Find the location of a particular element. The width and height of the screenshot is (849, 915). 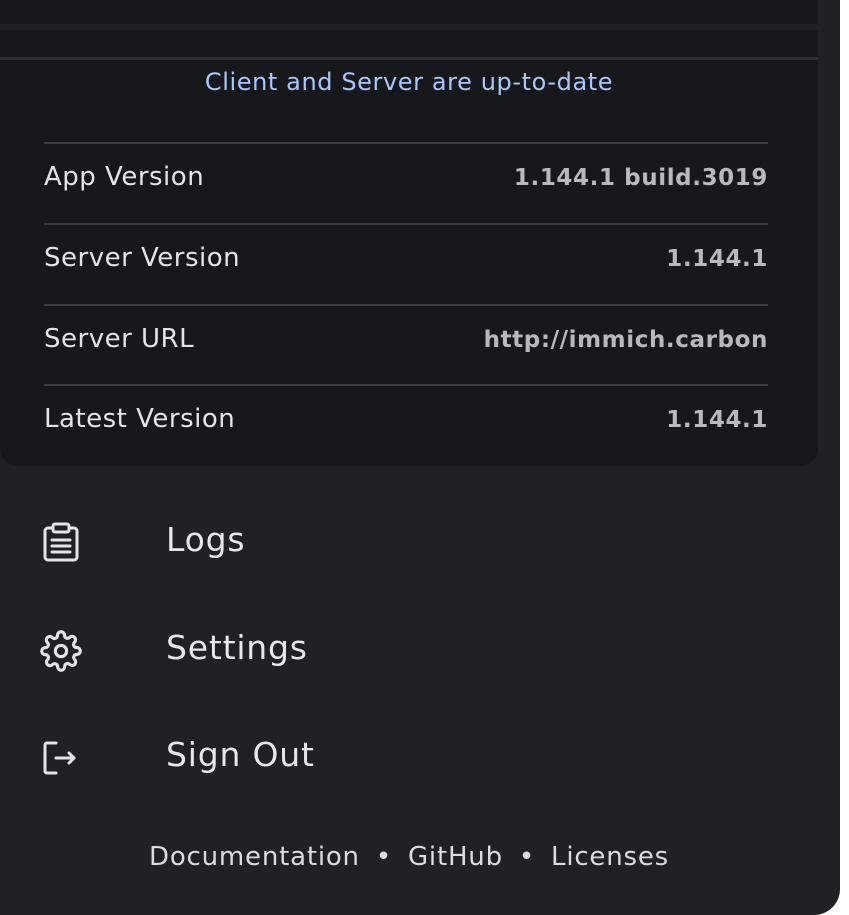

info-row-server-url: Server URL http://immich.carbon is located at coordinates (406, 344).